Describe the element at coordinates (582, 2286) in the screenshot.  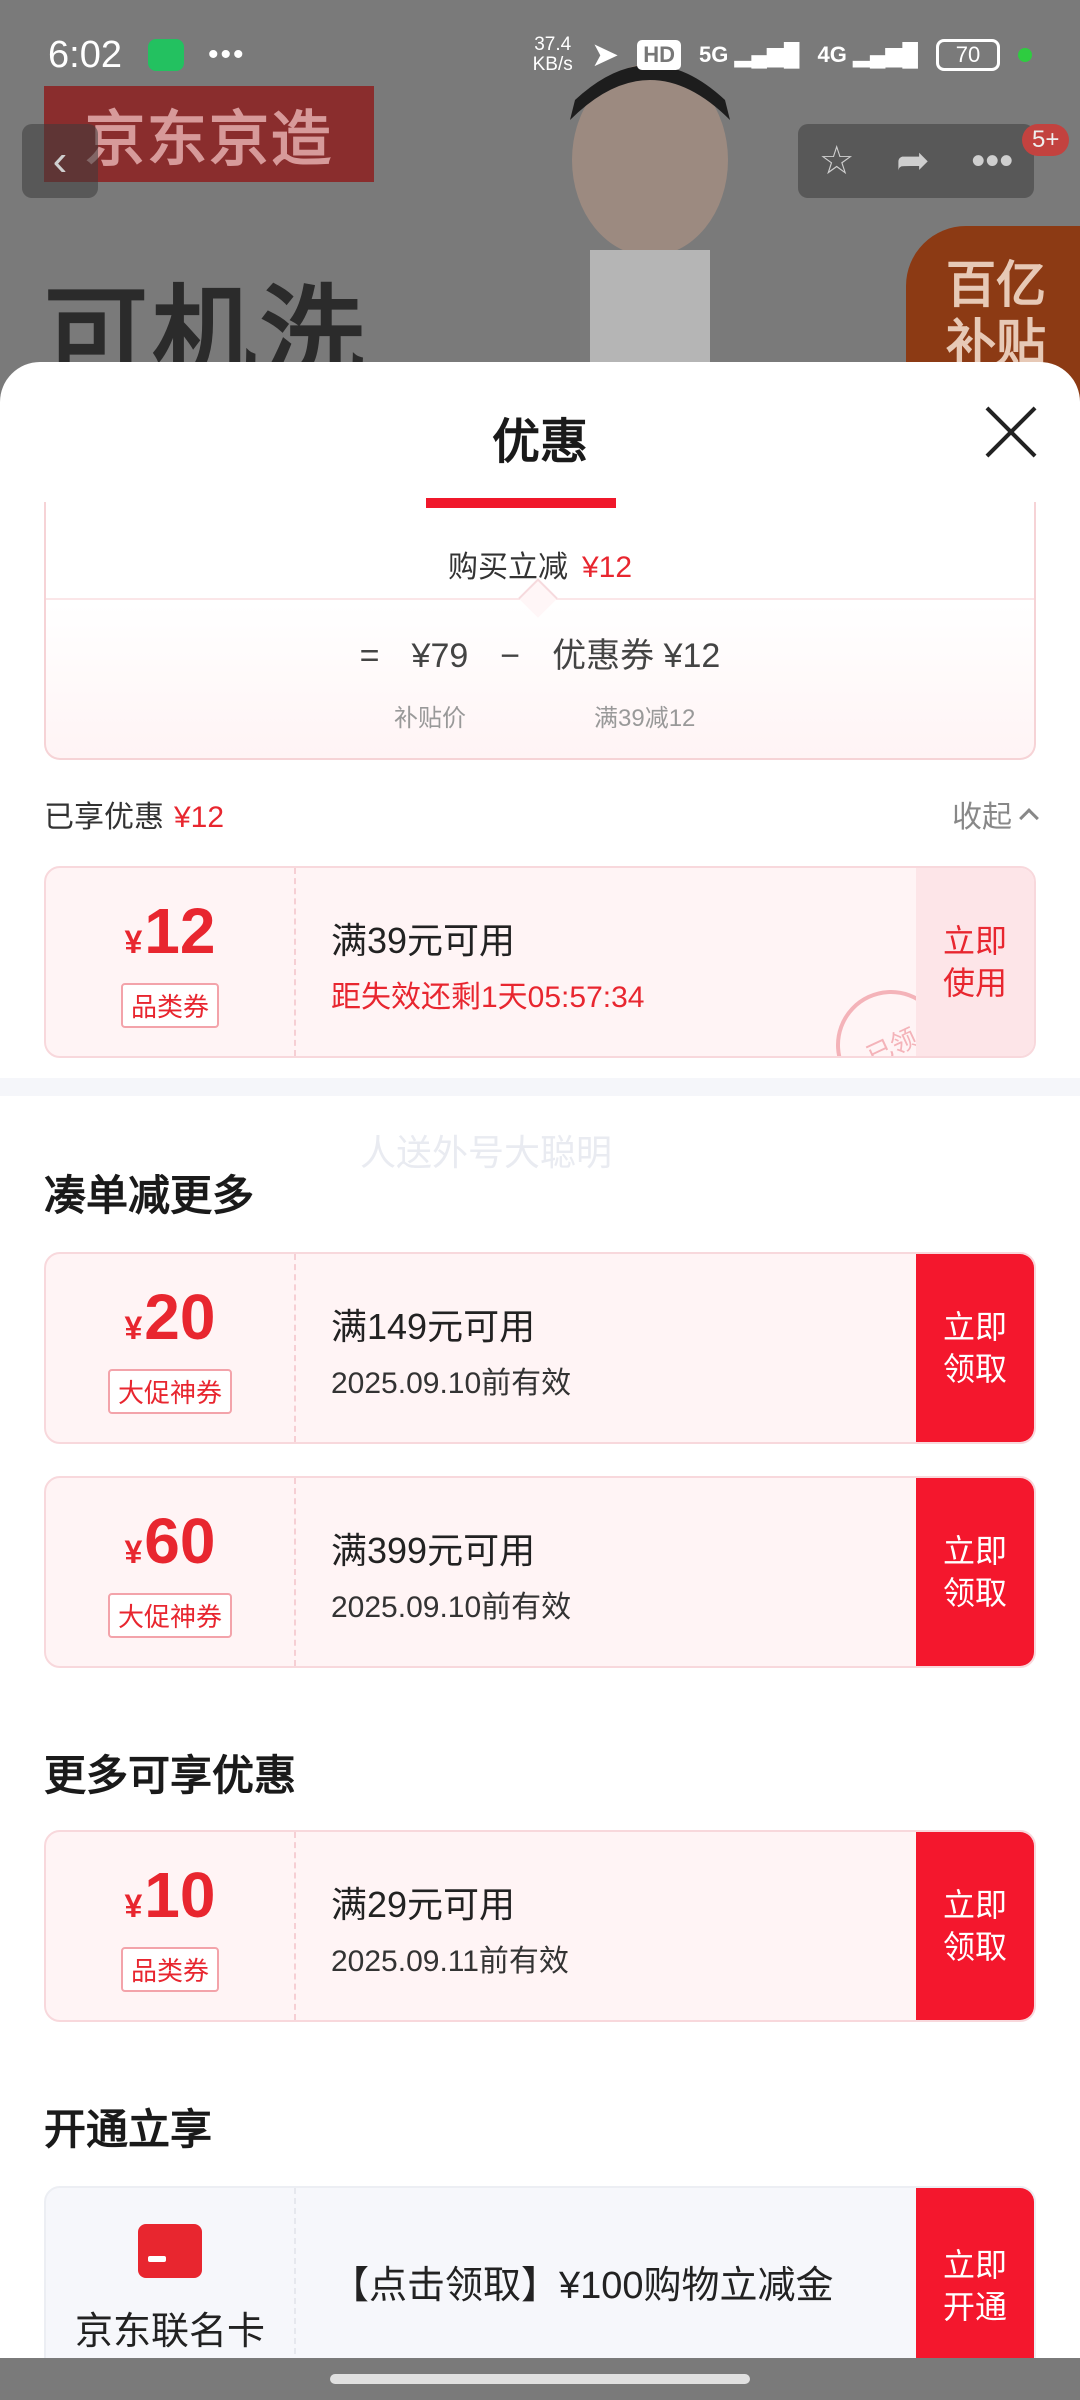
I see `card-offer-description: 【点击领取】¥100购物立减金` at that location.